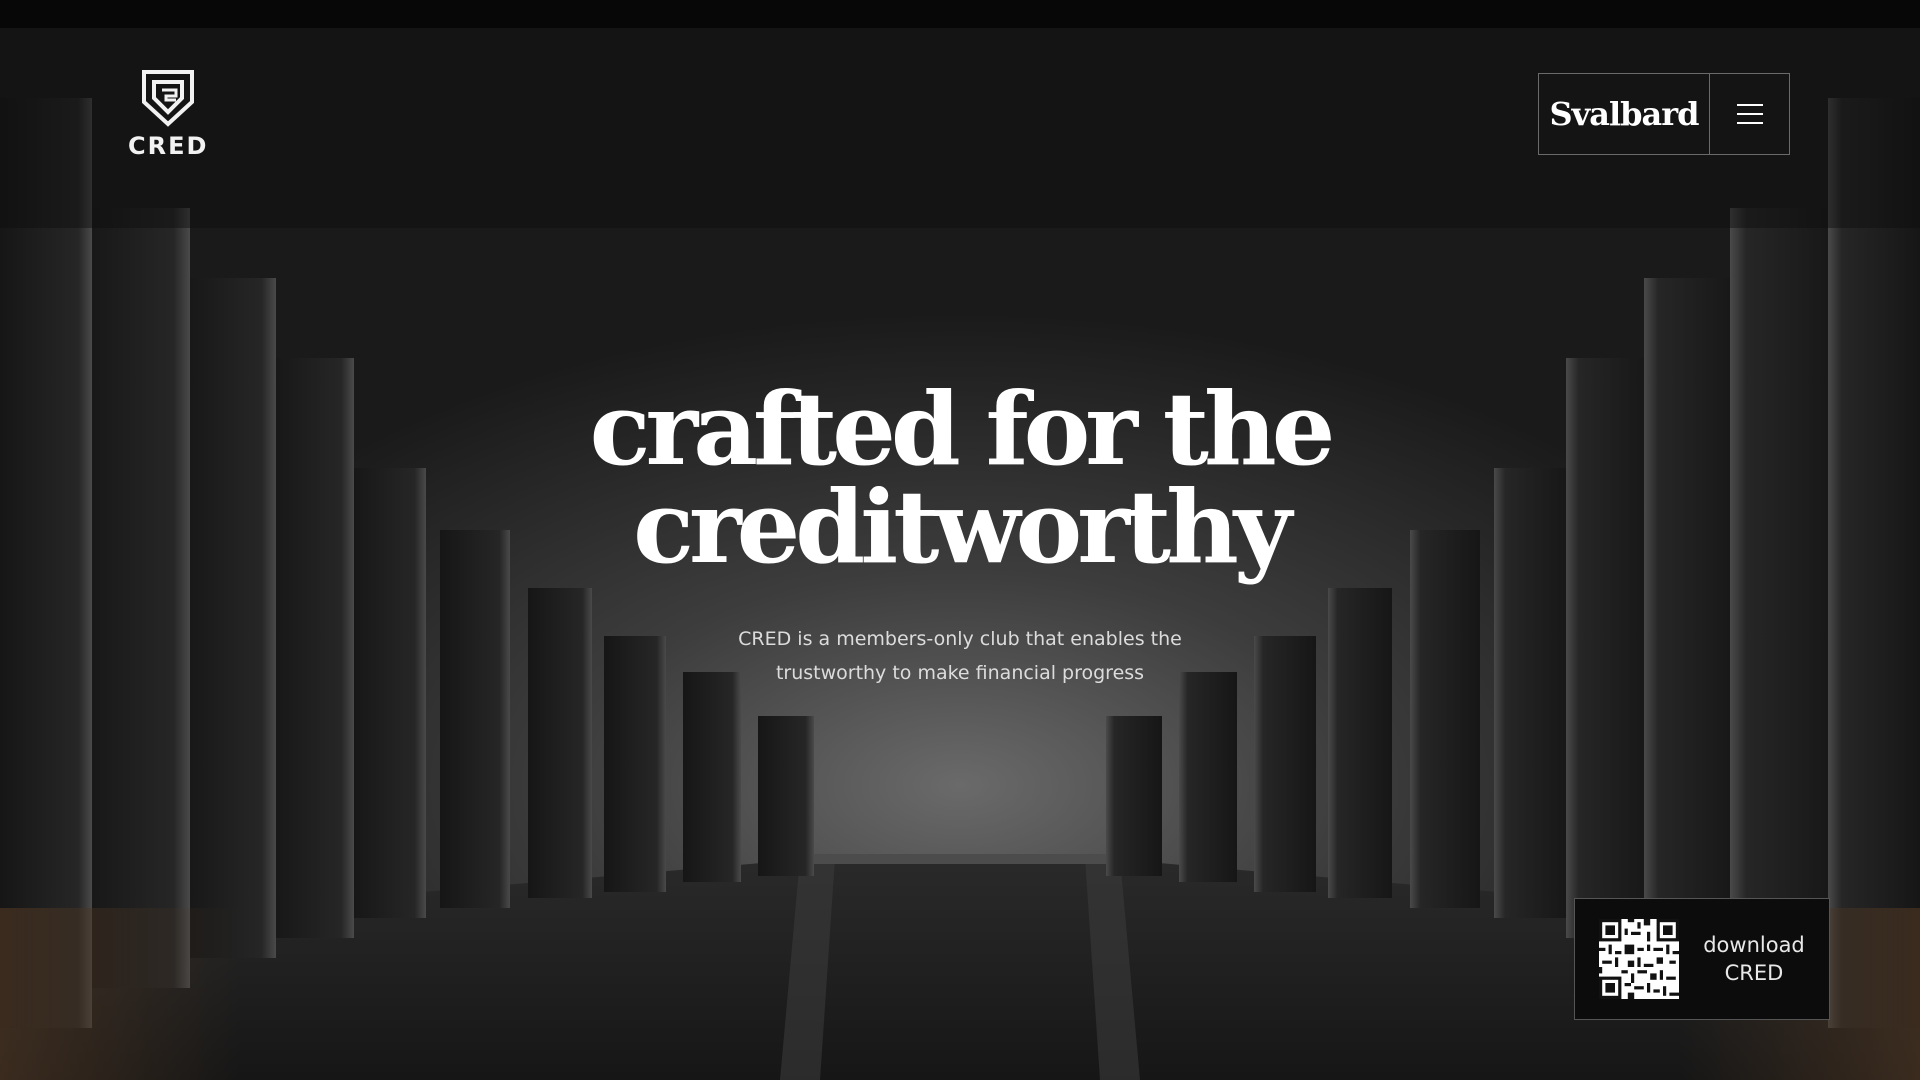 This screenshot has width=1920, height=1080. I want to click on download-cred-card: download CRED, so click(1702, 959).